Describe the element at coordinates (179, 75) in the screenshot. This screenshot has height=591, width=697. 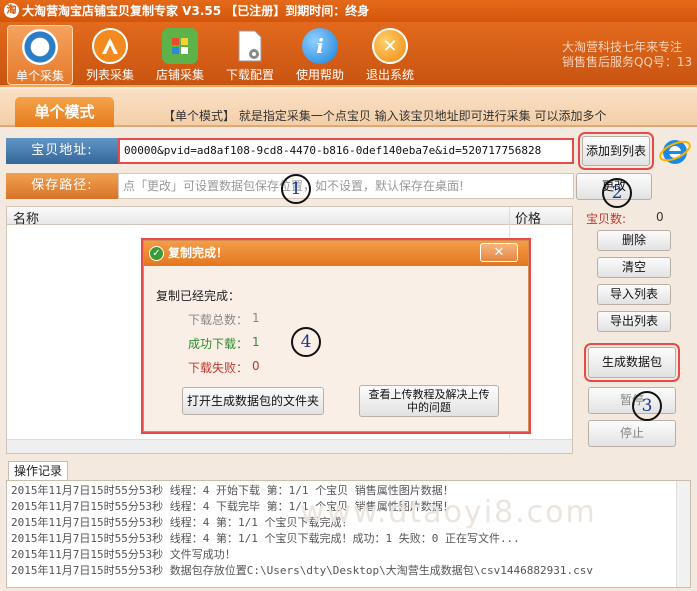
I see `toolbar-label: 店铺采集` at that location.